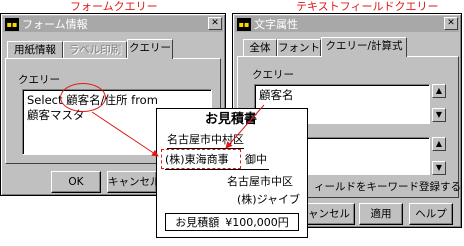 This screenshot has width=464, height=246. Describe the element at coordinates (150, 49) in the screenshot. I see `tab-query: クエリー` at that location.